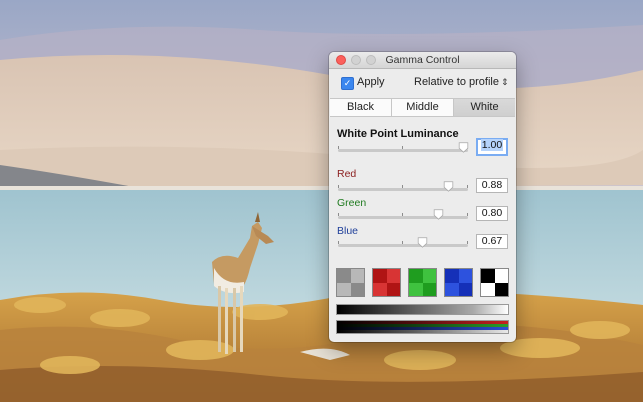 The width and height of the screenshot is (643, 402). I want to click on tab-middle: Middle, so click(423, 107).